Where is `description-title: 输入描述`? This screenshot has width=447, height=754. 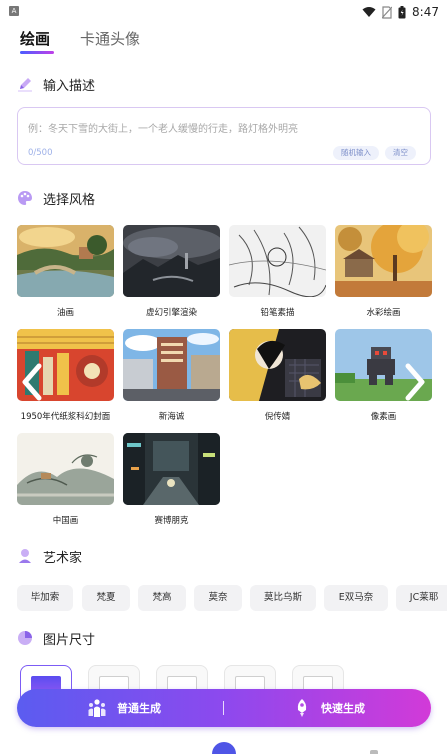 description-title: 输入描述 is located at coordinates (69, 86).